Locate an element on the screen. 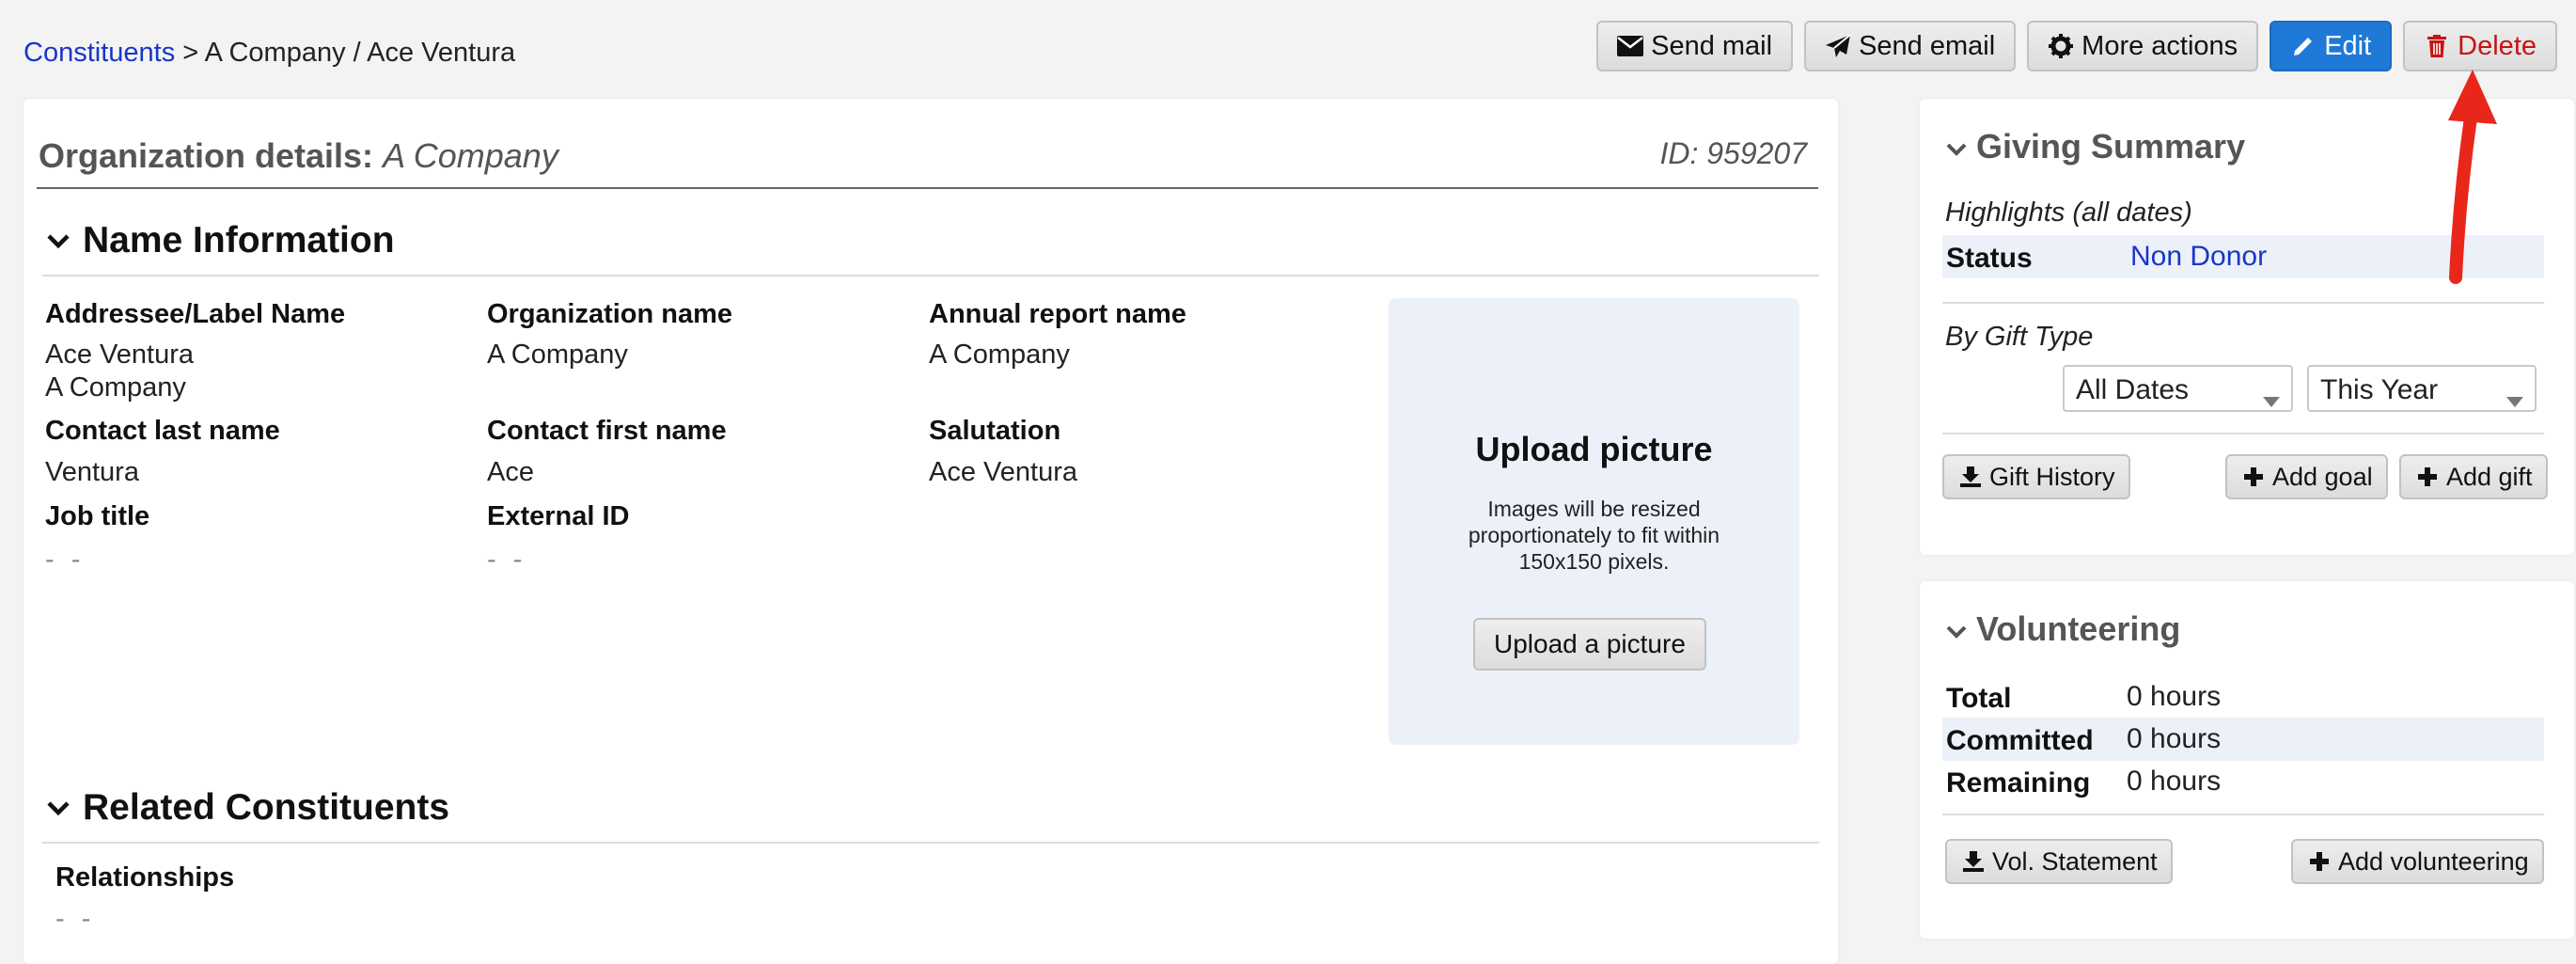 The image size is (2576, 964). send-mail-button: Send mail is located at coordinates (1695, 46).